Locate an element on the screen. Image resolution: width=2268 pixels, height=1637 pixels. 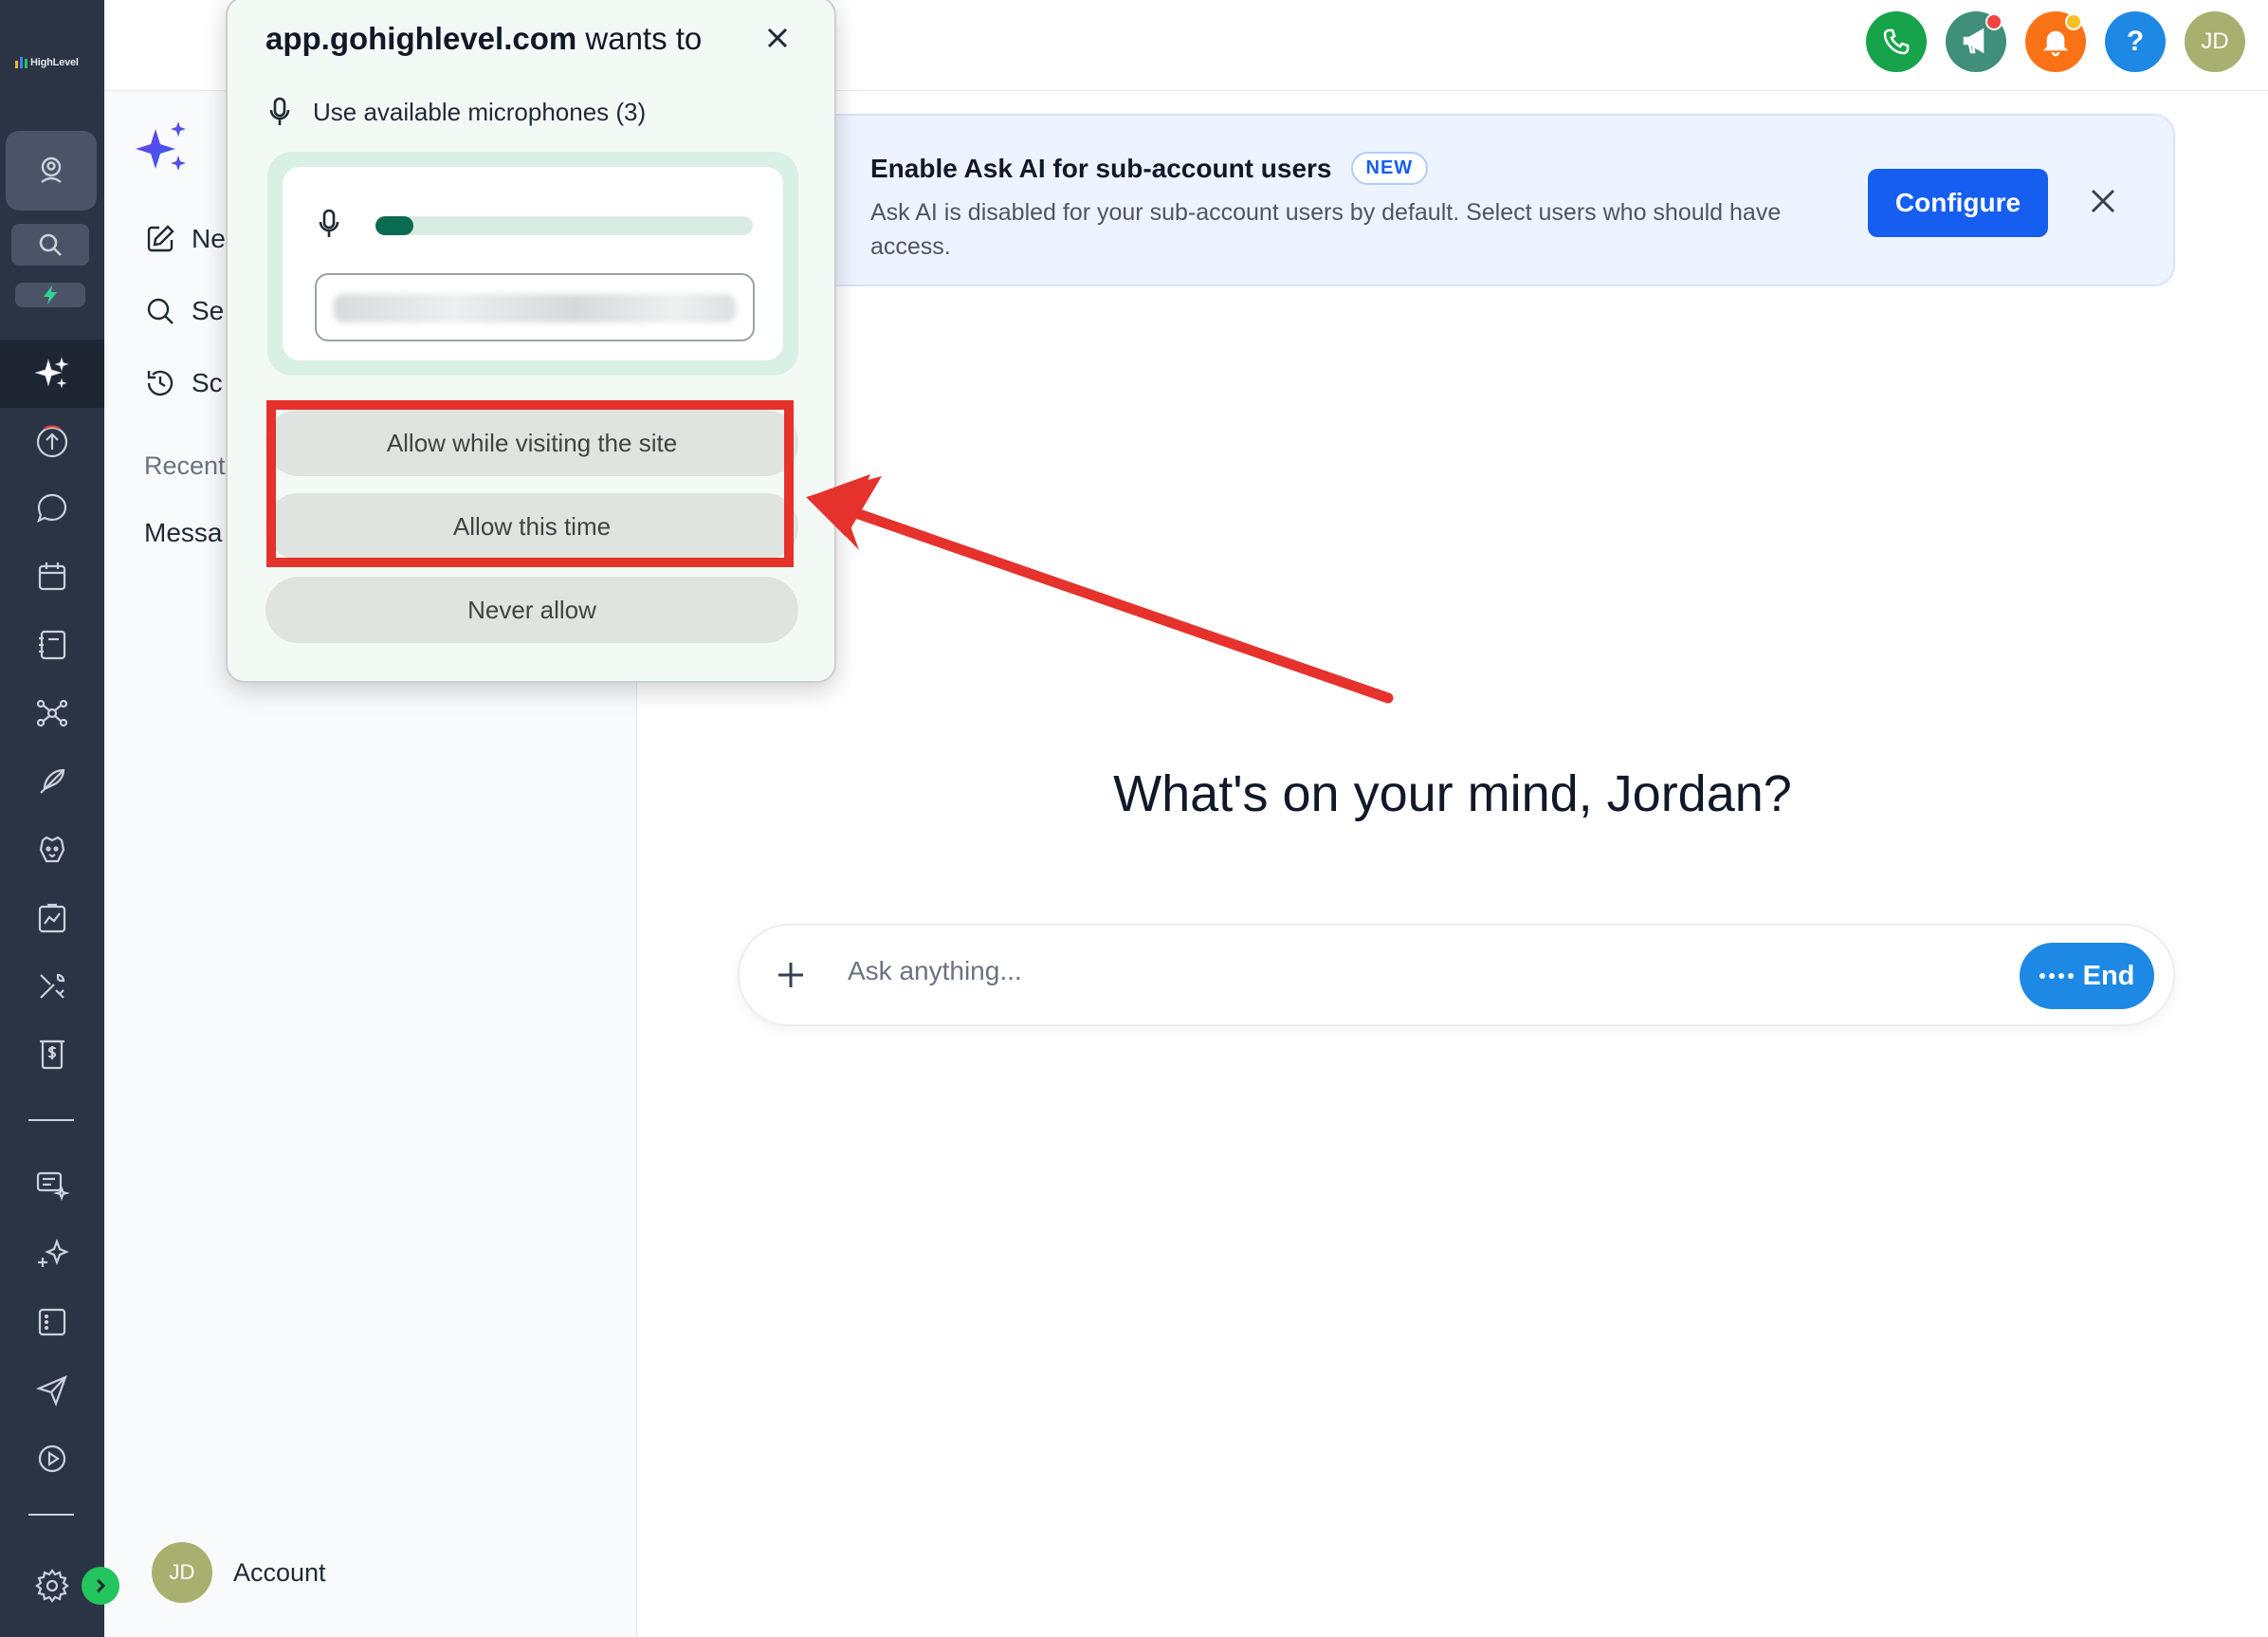
chevron-right-icon is located at coordinates (101, 1586).